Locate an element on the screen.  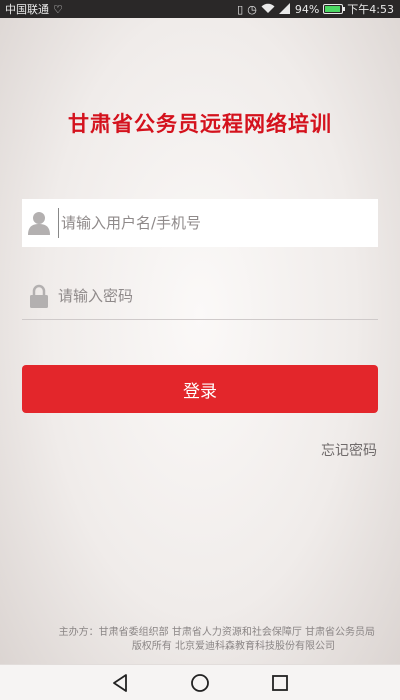
wifi-icon is located at coordinates (268, 9).